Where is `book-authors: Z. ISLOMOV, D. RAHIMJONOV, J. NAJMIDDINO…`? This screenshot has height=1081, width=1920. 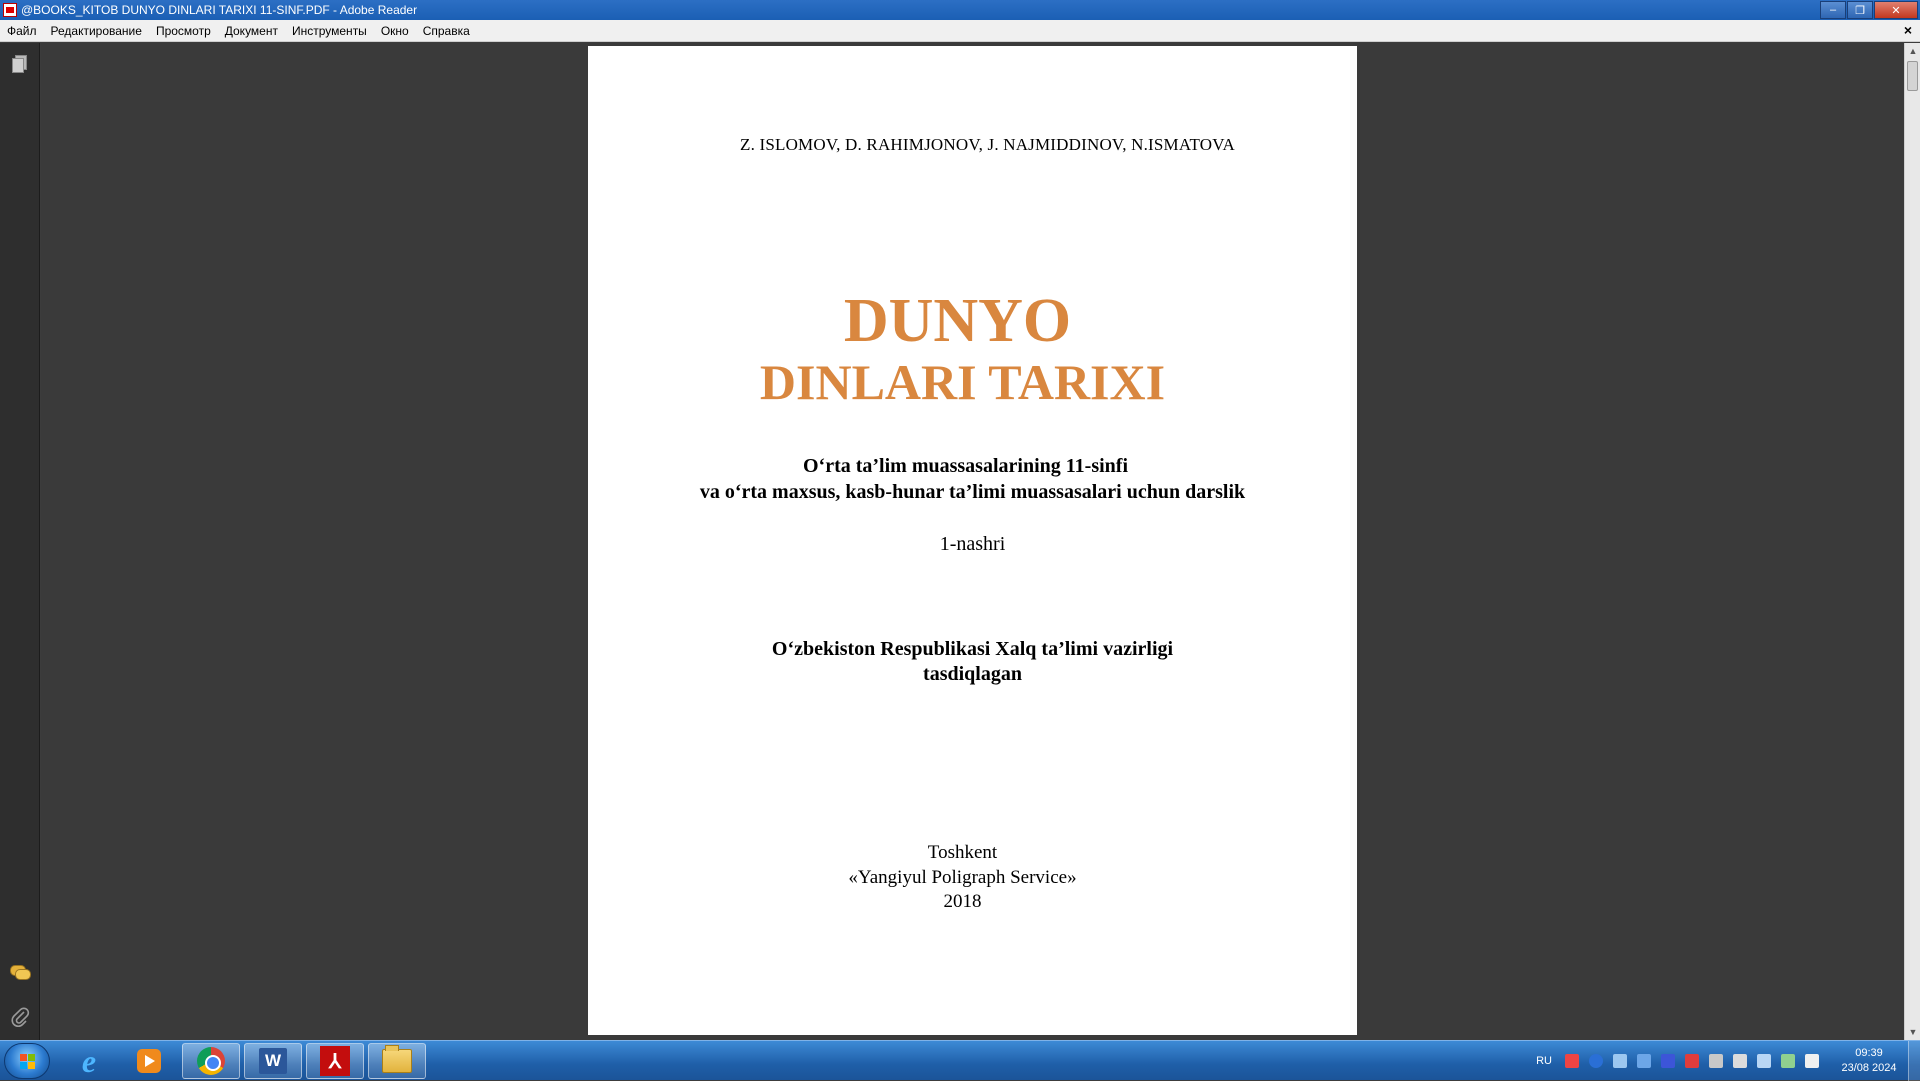 book-authors: Z. ISLOMOV, D. RAHIMJONOV, J. NAJMIDDINO… is located at coordinates (987, 144).